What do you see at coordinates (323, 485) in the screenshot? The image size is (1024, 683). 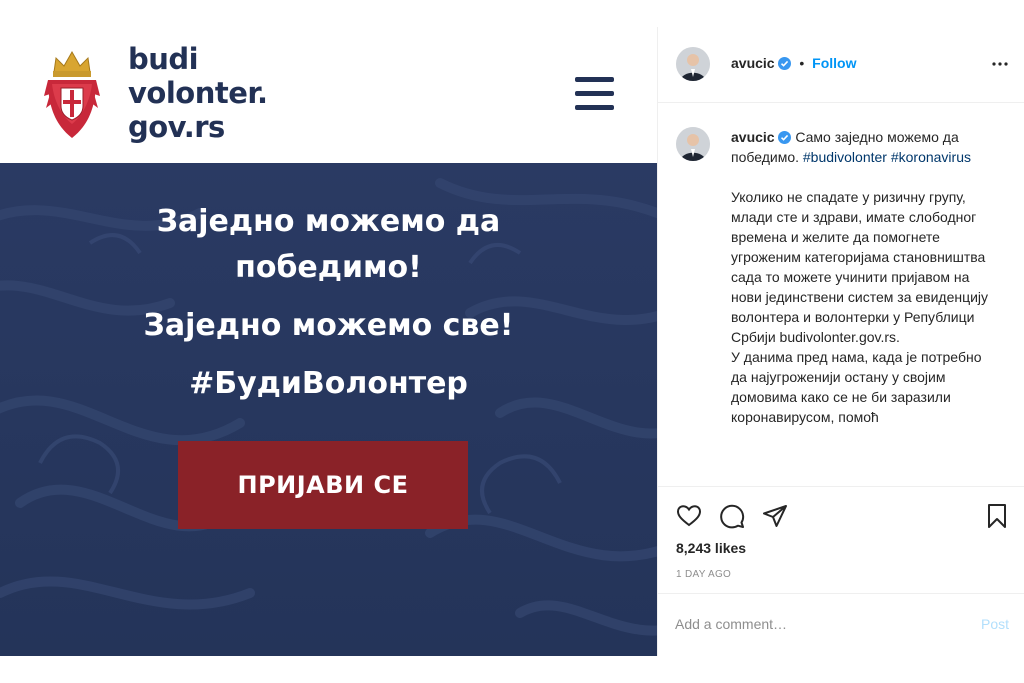 I see `signup-button: ПРИЈАВИ СЕ` at bounding box center [323, 485].